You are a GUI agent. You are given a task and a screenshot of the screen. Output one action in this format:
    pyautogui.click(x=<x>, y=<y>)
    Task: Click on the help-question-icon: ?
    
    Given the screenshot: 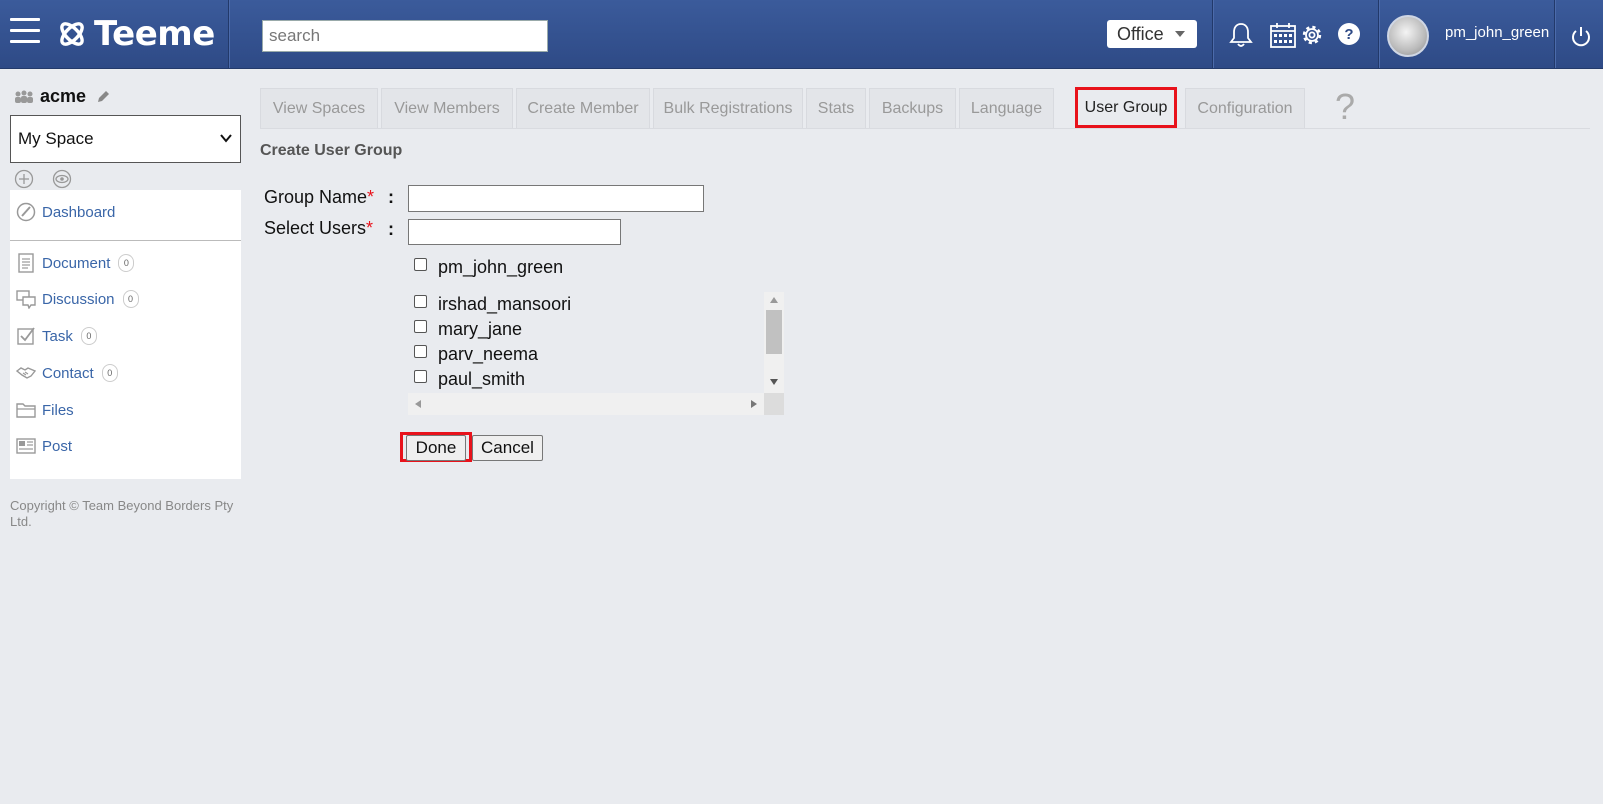 What is the action you would take?
    pyautogui.click(x=1345, y=107)
    